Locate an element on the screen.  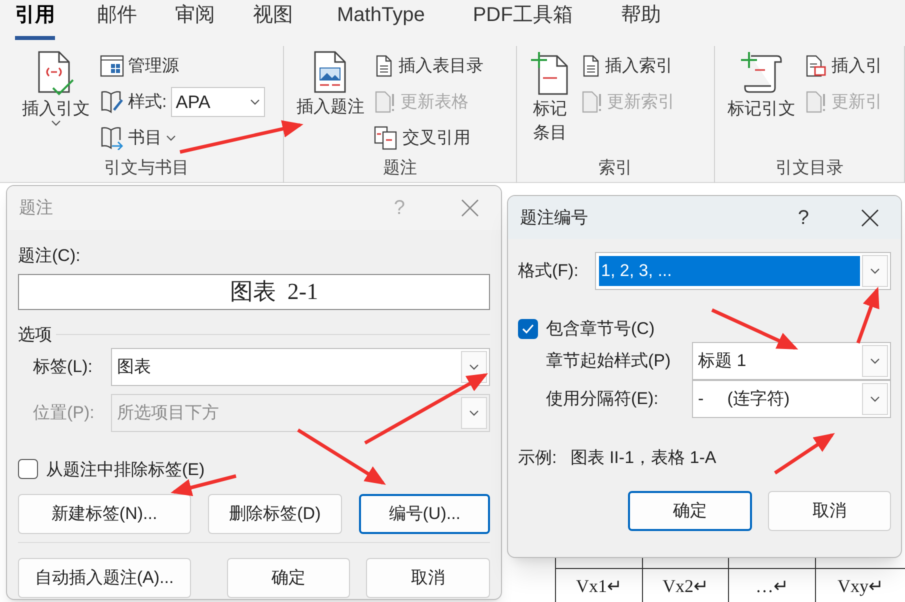
dropdown-field: 标题 1 is located at coordinates (791, 361).